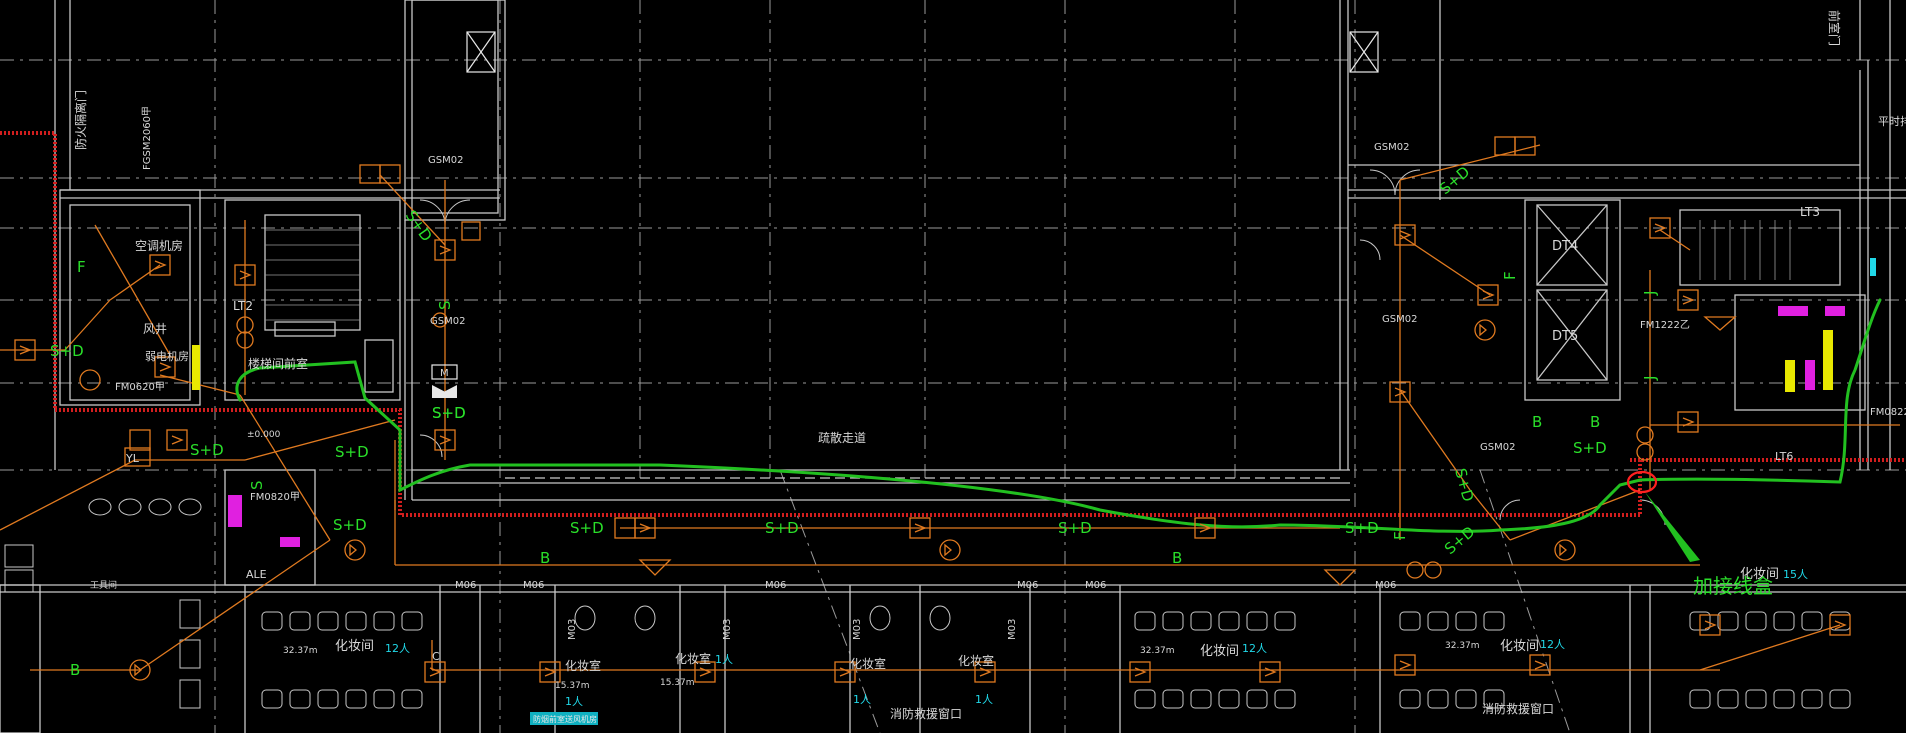 Image resolution: width=1906 pixels, height=733 pixels. Describe the element at coordinates (354, 646) in the screenshot. I see `label-dressing-1: 化妆间` at that location.